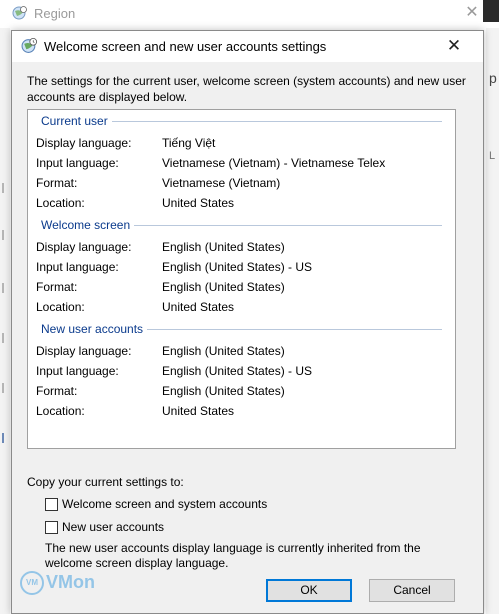  I want to click on new-user-accounts-checkbox, so click(51, 527).